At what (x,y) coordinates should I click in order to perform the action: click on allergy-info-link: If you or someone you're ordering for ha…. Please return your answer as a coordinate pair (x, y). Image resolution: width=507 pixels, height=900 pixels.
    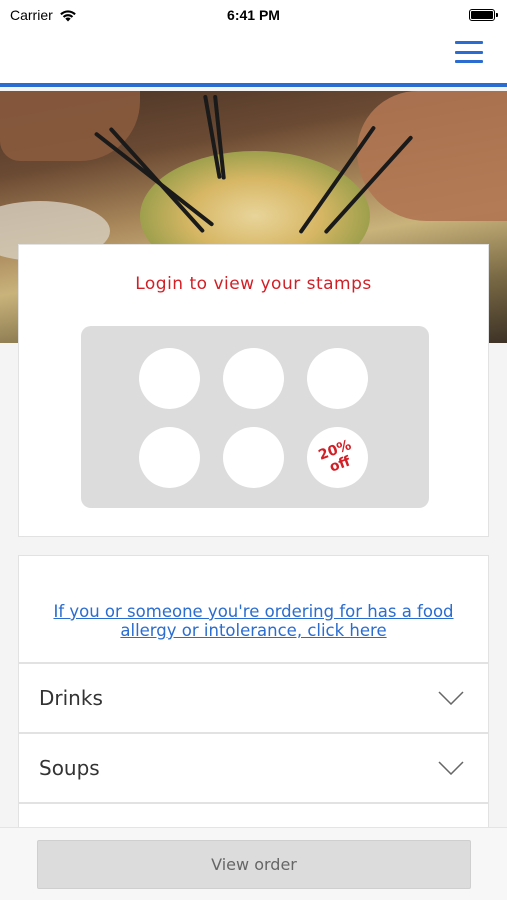
    Looking at the image, I should click on (253, 621).